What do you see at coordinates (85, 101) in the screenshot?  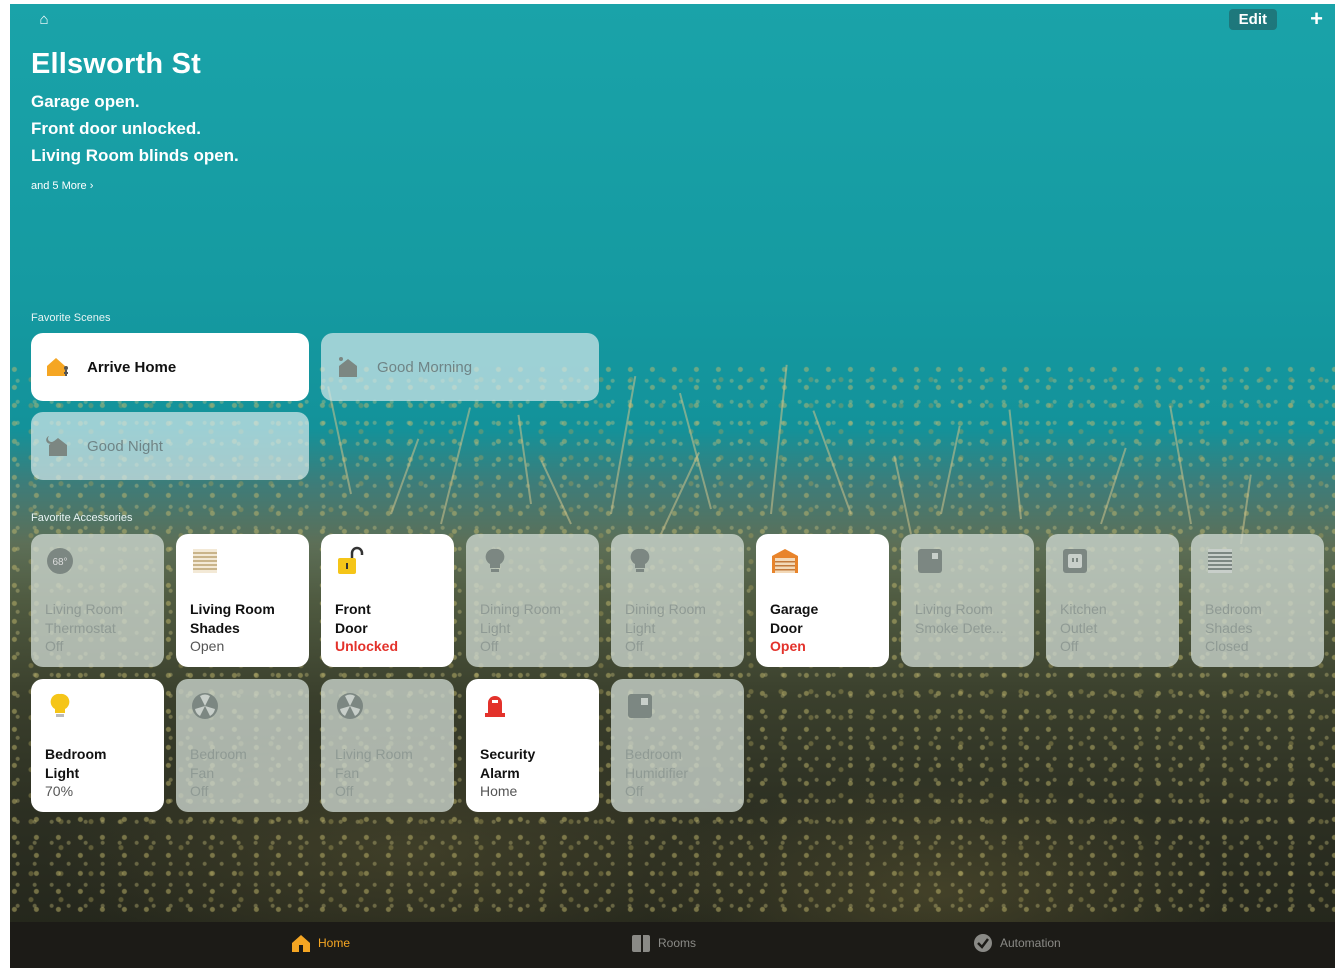 I see `status-line: Garage open.` at bounding box center [85, 101].